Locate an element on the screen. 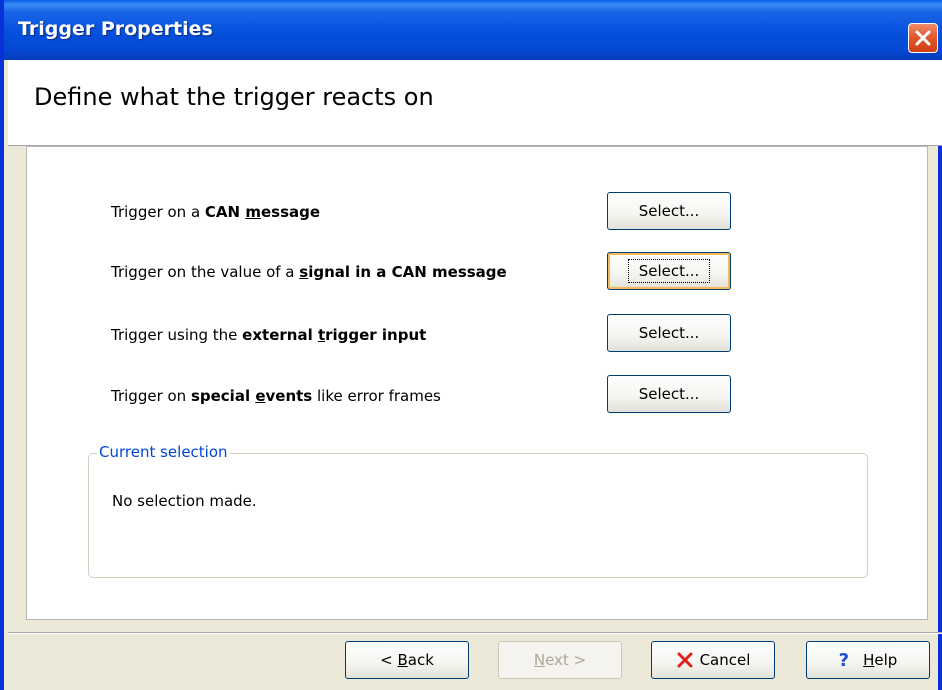  option-can-message-label: Trigger on a CAN message is located at coordinates (215, 212).